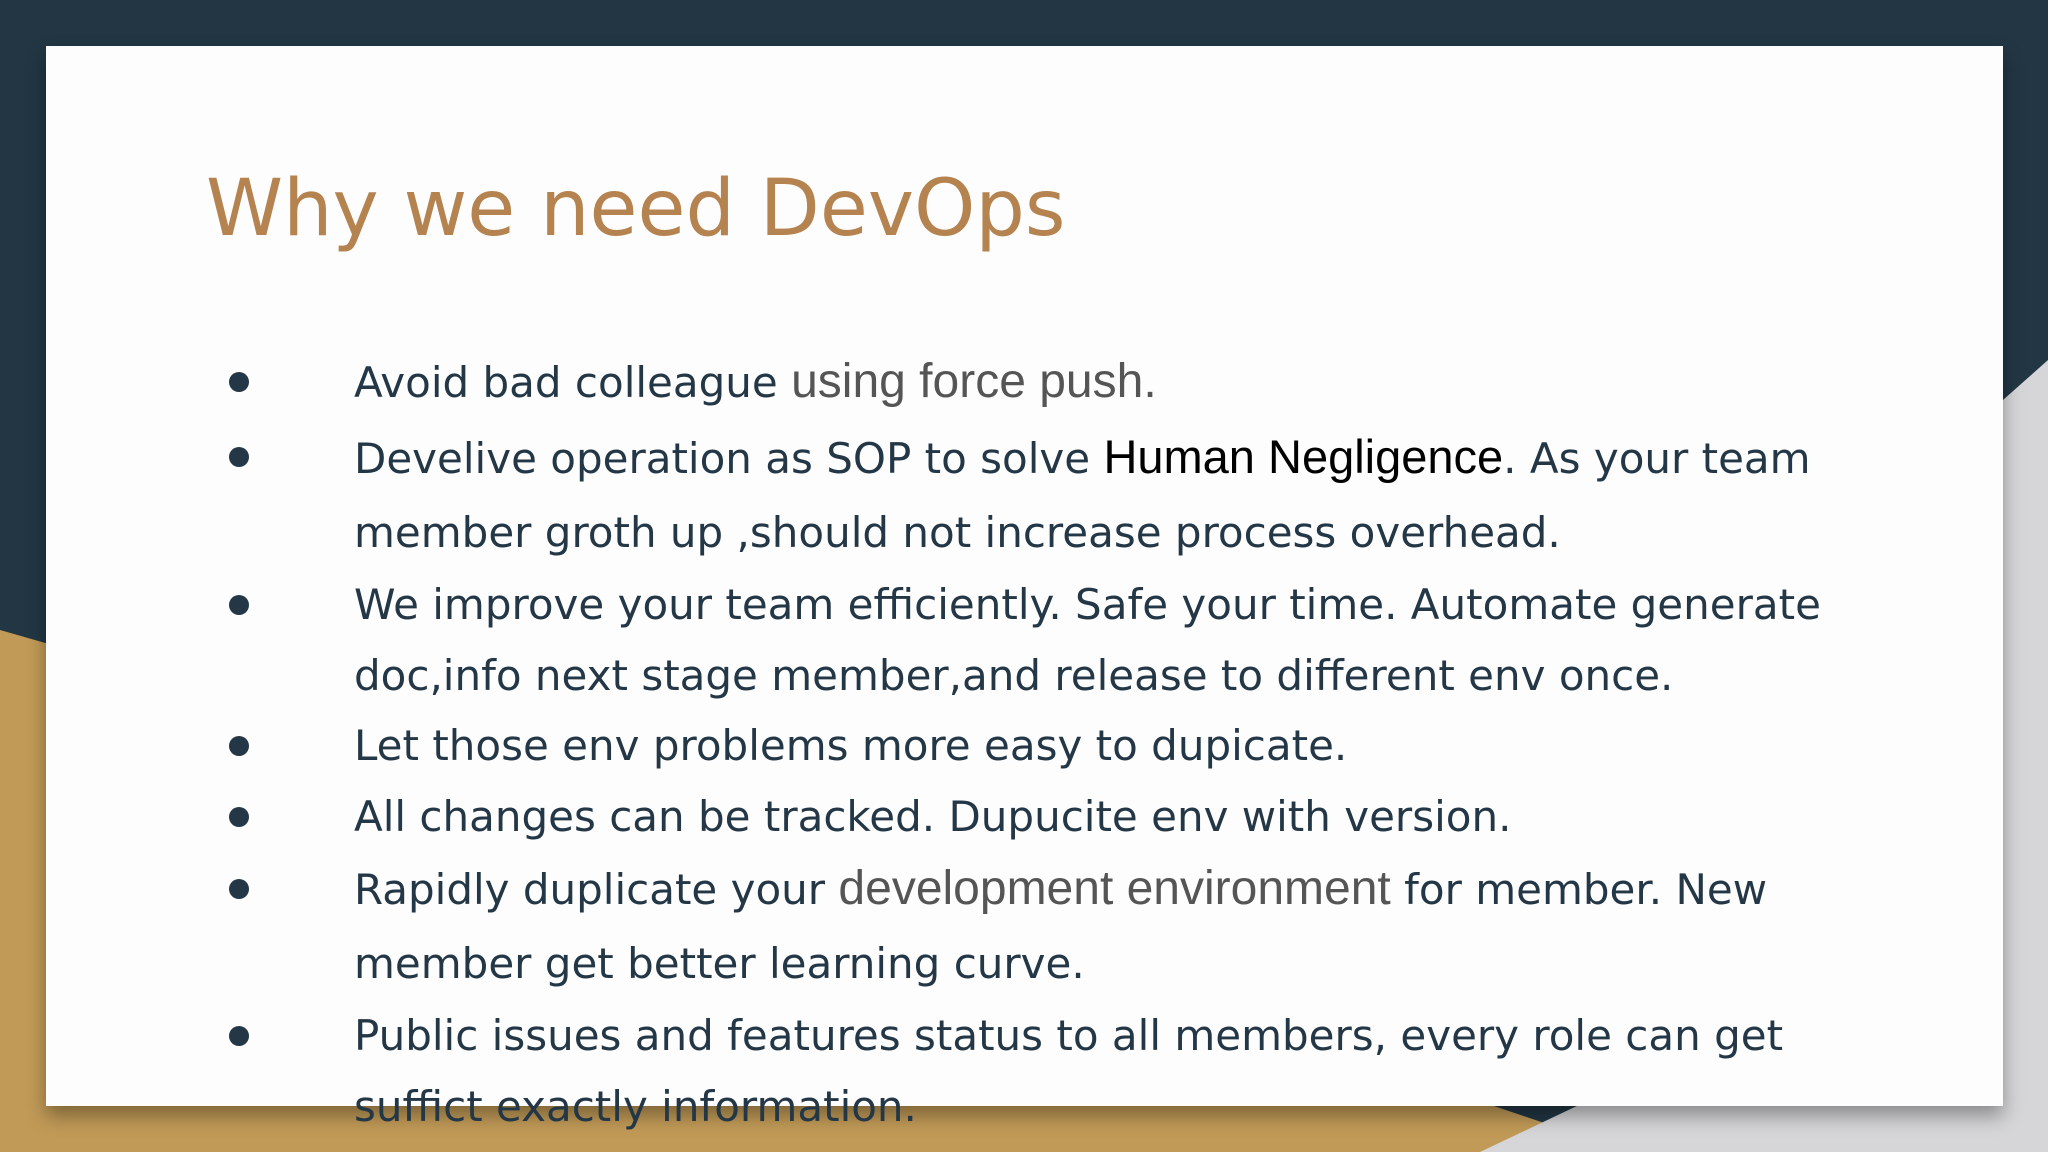 The image size is (2048, 1152). Describe the element at coordinates (573, 382) in the screenshot. I see `bullet-text-segment: Avoid bad colleague` at that location.